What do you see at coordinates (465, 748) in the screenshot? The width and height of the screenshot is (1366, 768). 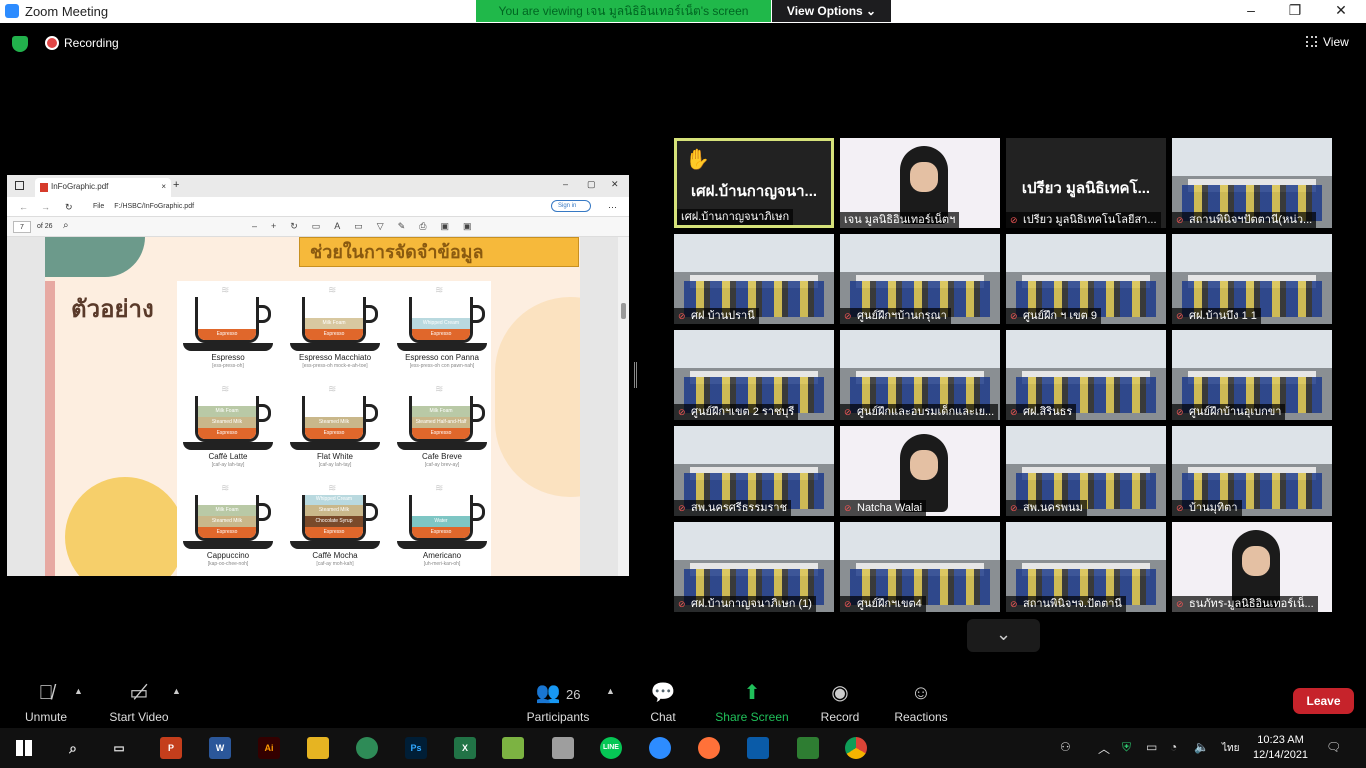 I see `excel-icon: X` at bounding box center [465, 748].